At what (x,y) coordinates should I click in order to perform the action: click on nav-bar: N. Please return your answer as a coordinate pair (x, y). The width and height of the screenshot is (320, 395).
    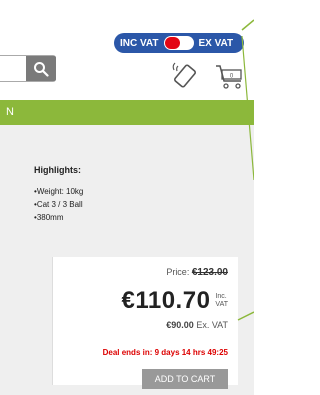
    Looking at the image, I should click on (127, 112).